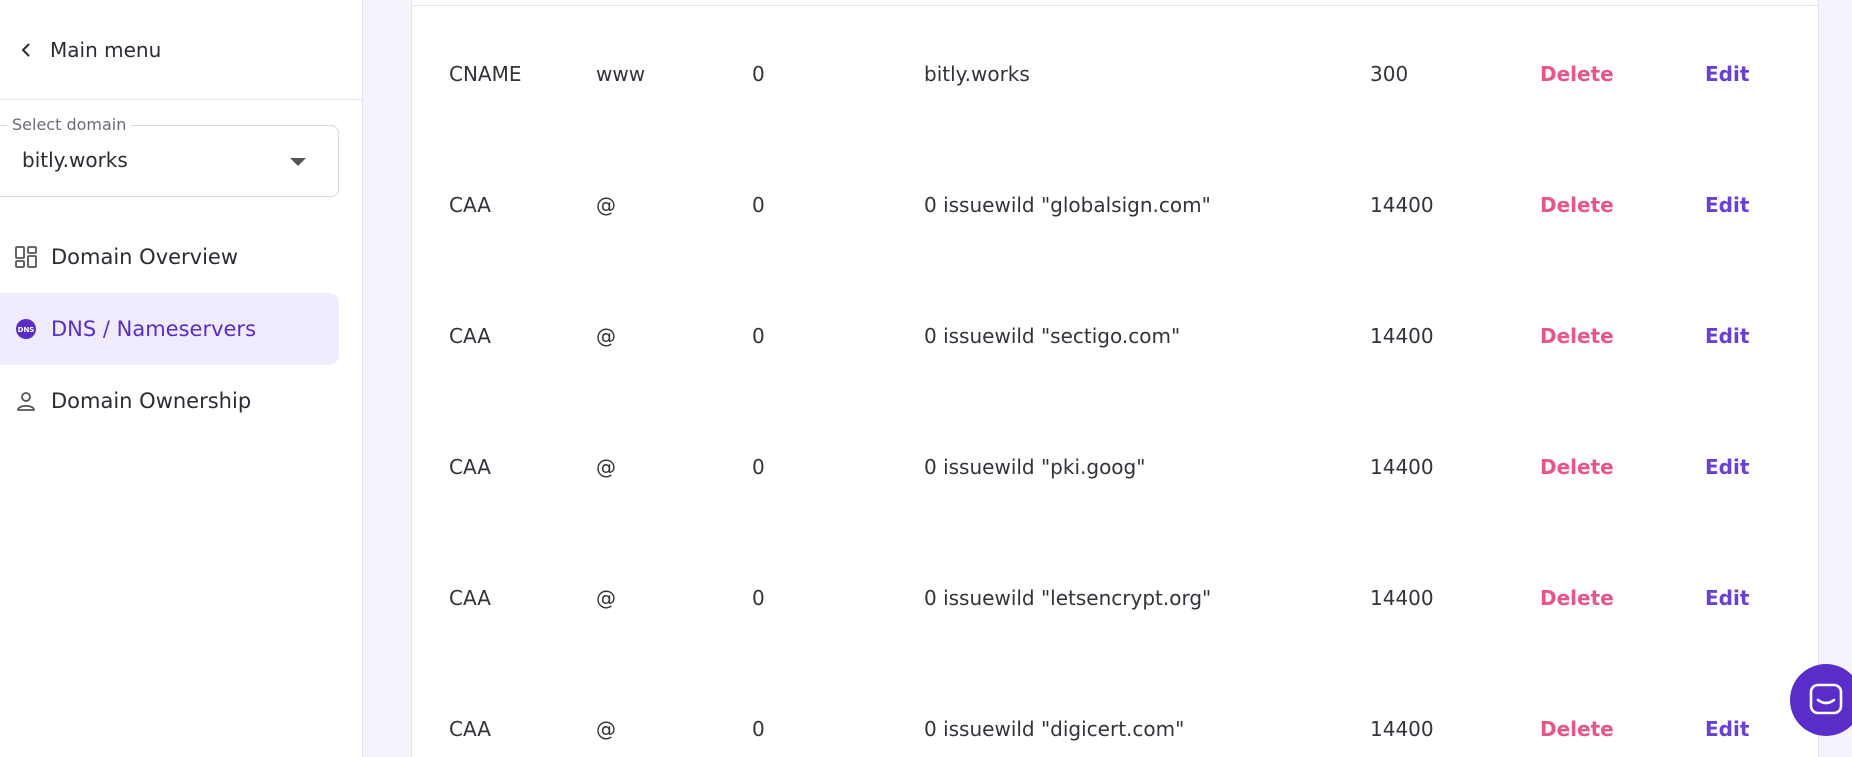 This screenshot has width=1852, height=757. What do you see at coordinates (977, 74) in the screenshot?
I see `record-content: bitly.works` at bounding box center [977, 74].